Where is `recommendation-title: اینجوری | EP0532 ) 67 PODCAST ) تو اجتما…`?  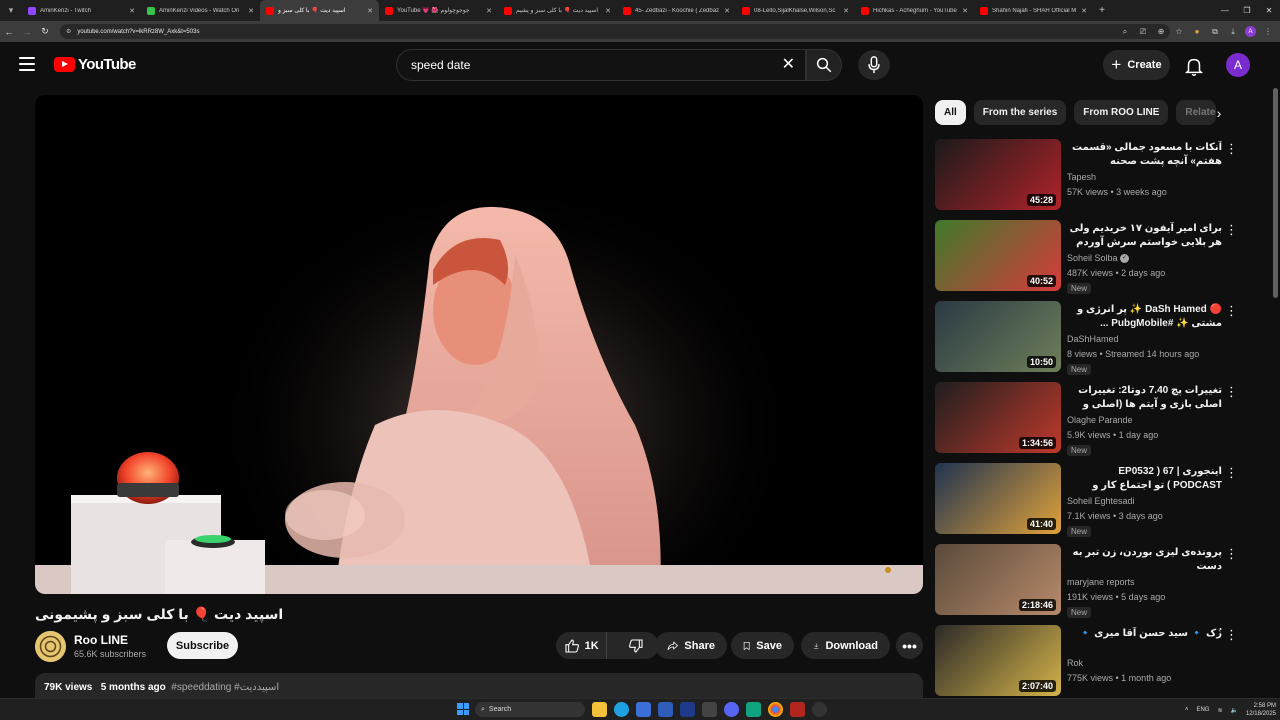 recommendation-title: اینجوری | EP0532 ) 67 PODCAST ) تو اجتما… is located at coordinates (1144, 479).